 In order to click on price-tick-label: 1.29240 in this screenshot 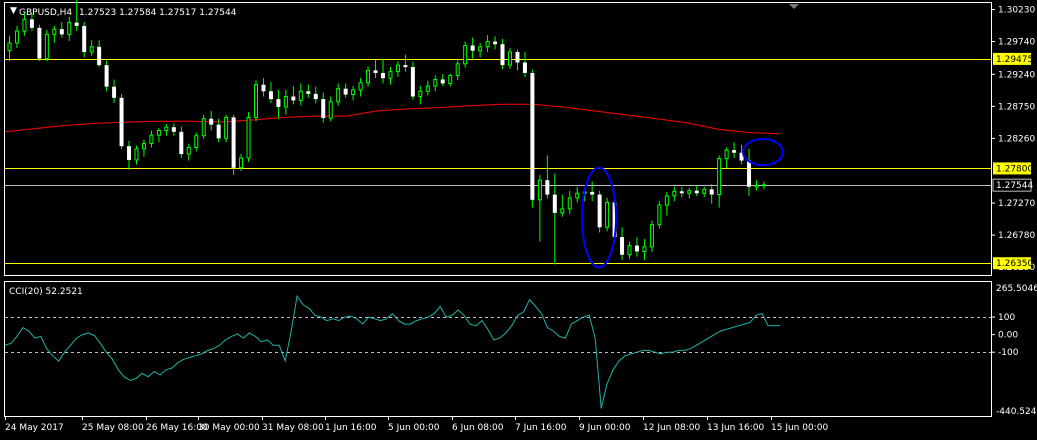, I will do `click(1016, 75)`.